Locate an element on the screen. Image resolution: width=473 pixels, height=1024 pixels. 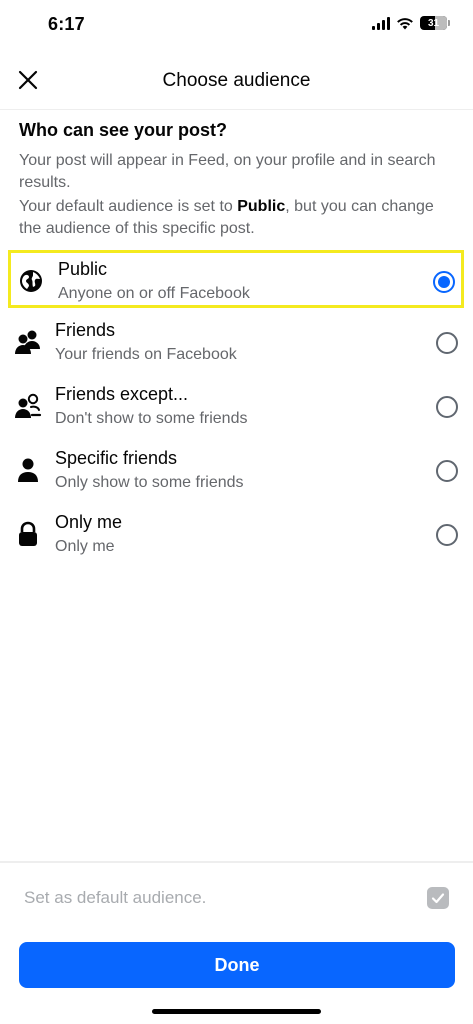
status-bar: 6:17 31 is located at coordinates (236, 25).